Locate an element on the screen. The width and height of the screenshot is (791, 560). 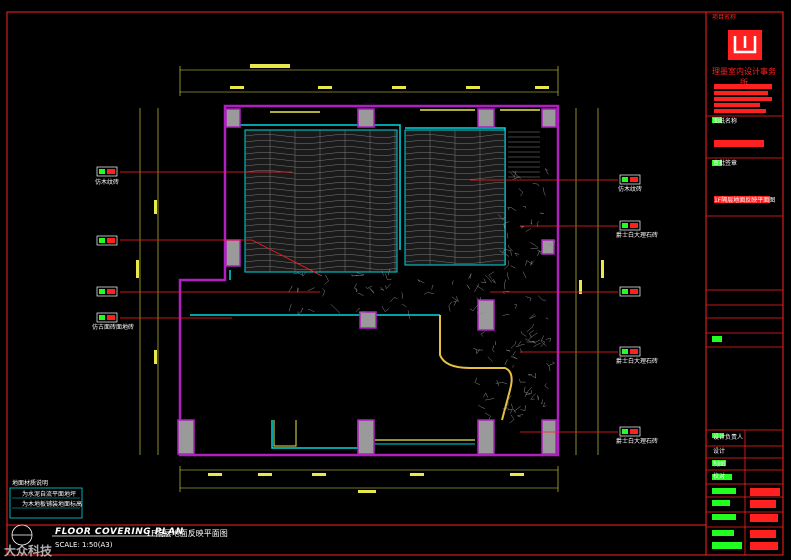
material-label-right-2: 爵士白大理石砖 is located at coordinates (637, 235).